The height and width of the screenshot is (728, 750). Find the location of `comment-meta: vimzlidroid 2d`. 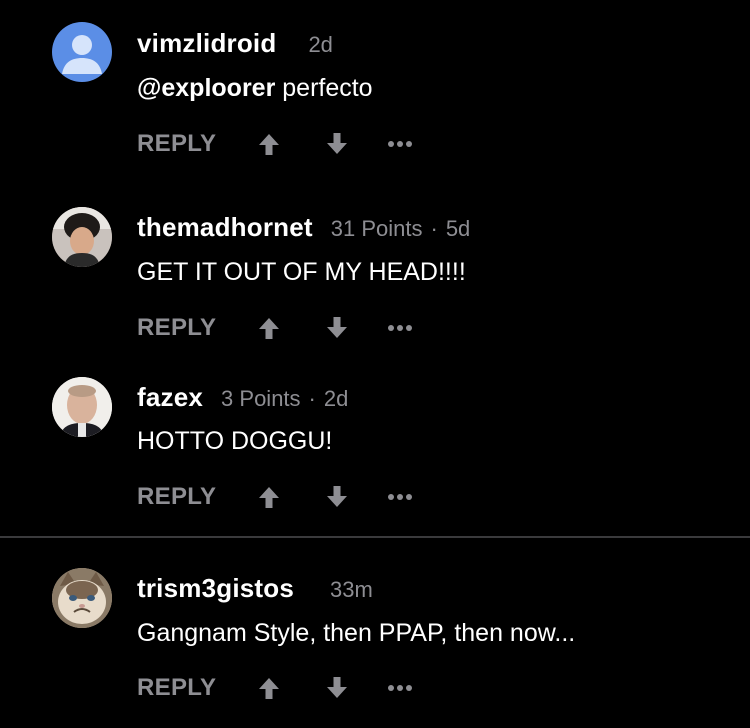

comment-meta: vimzlidroid 2d is located at coordinates (235, 43).